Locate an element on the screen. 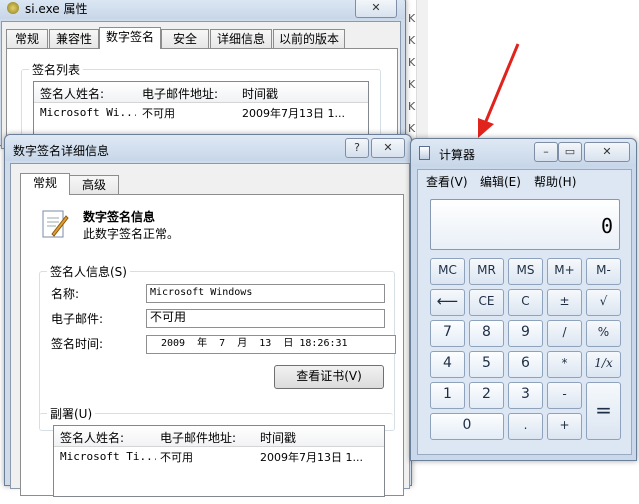 Image resolution: width=639 pixels, height=504 pixels. view-certificate-button: 查看证书(V) is located at coordinates (329, 377).